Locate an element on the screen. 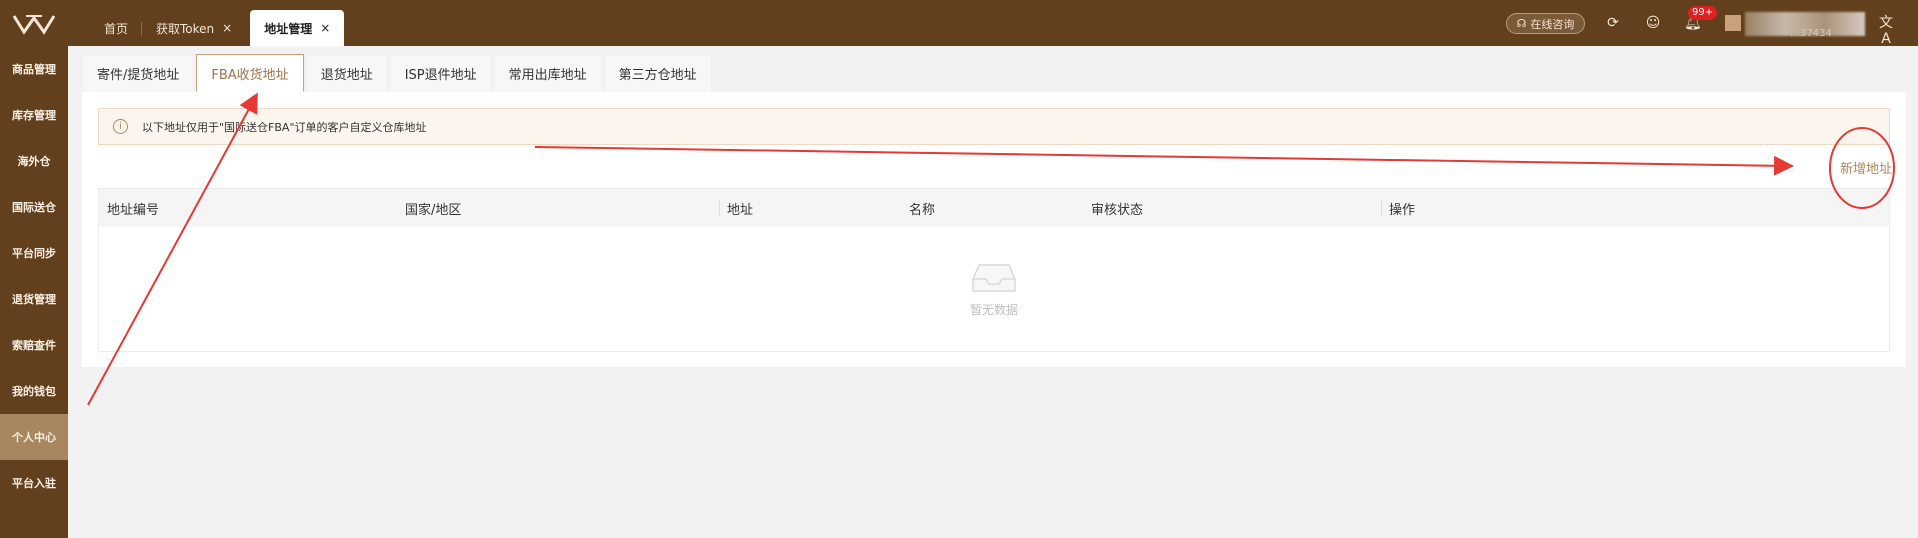  column-header-label: 地址 is located at coordinates (740, 210).